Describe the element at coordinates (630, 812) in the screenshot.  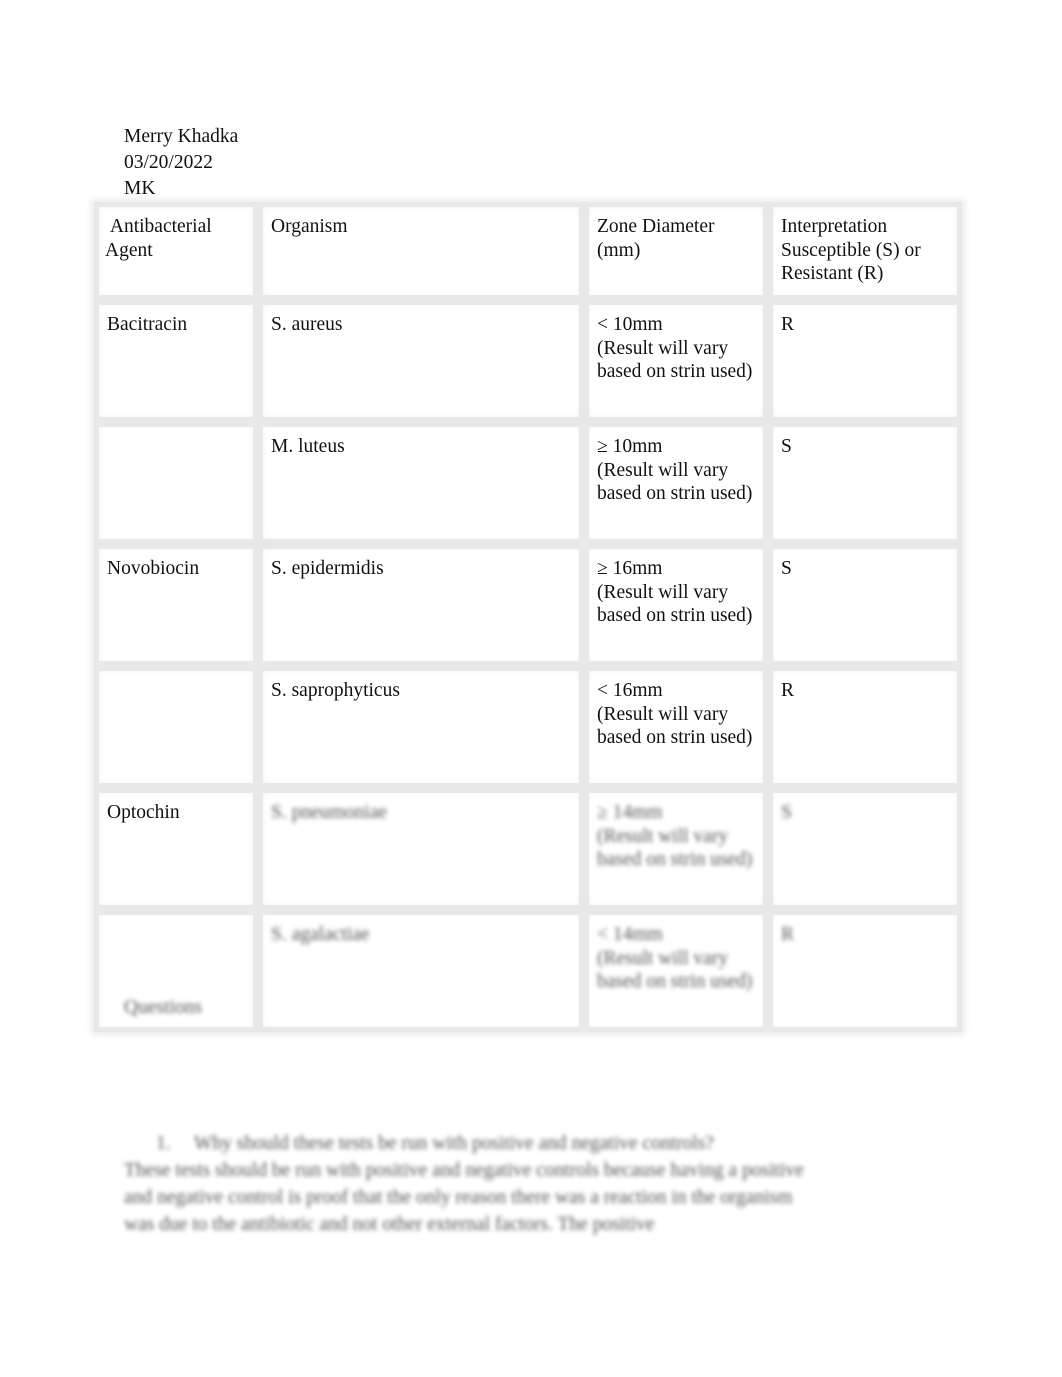
I see `zone-value: ≥ 14mm` at that location.